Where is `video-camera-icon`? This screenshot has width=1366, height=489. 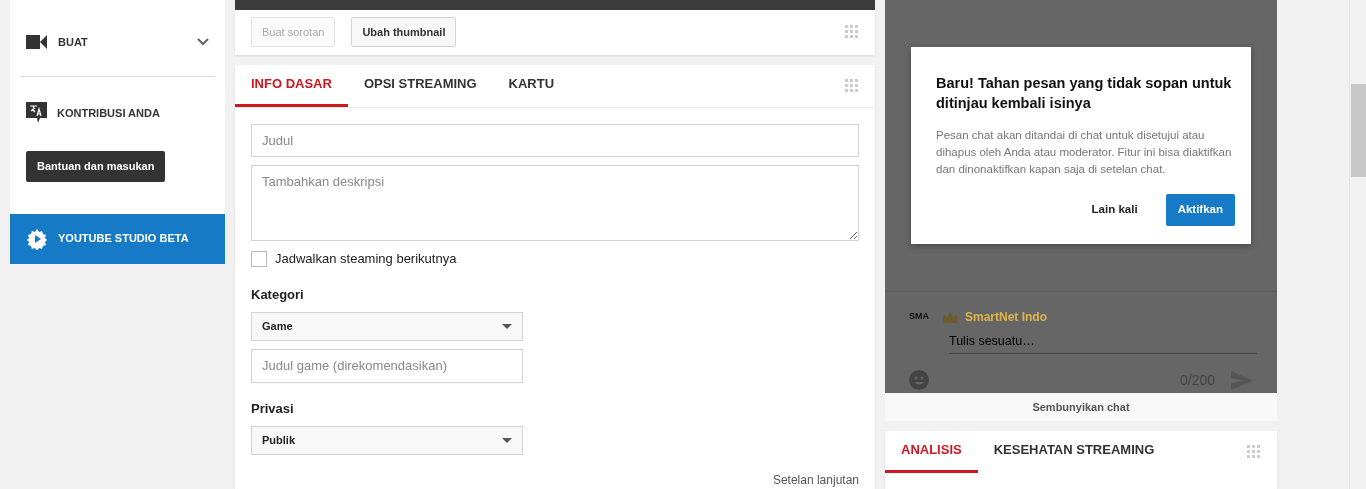
video-camera-icon is located at coordinates (37, 42).